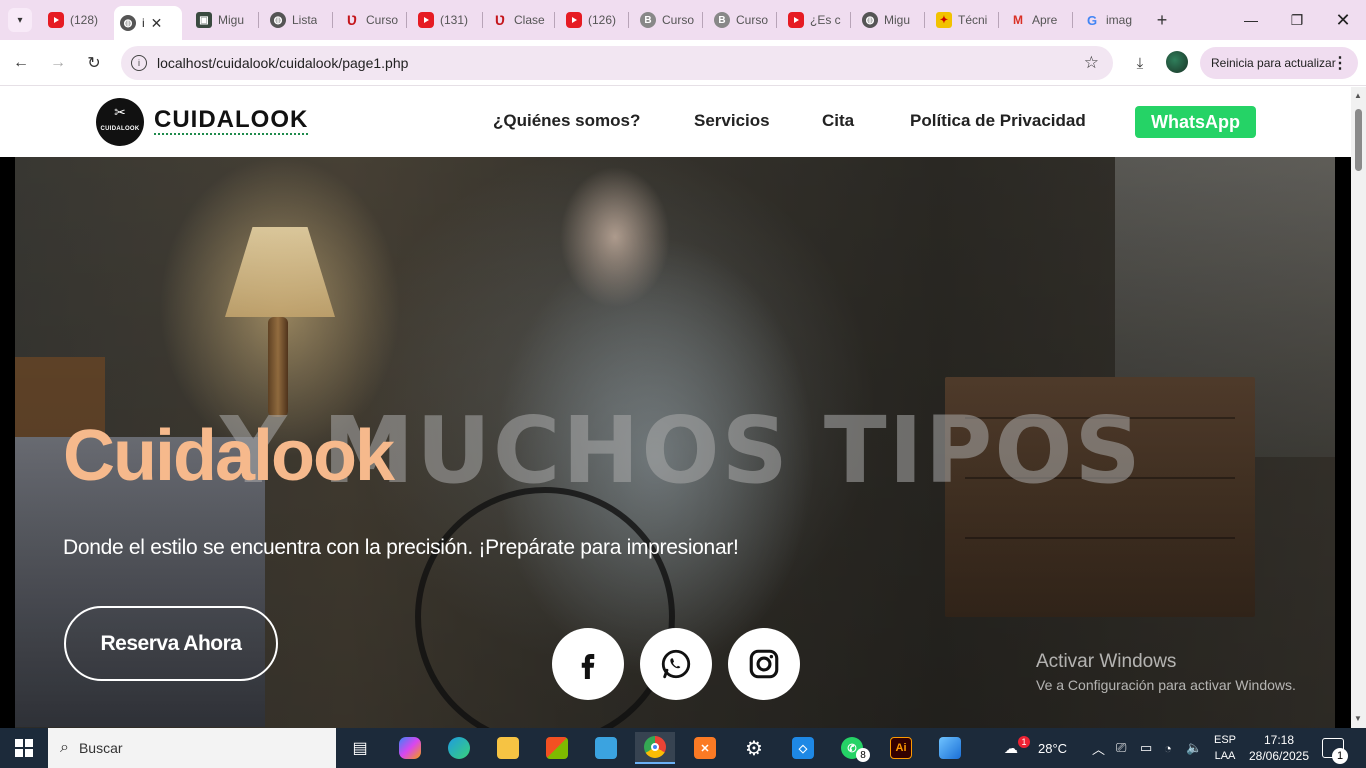 The height and width of the screenshot is (768, 1366). Describe the element at coordinates (852, 748) in the screenshot. I see `whatsapp-taskbar-icon: ✆ 8` at that location.